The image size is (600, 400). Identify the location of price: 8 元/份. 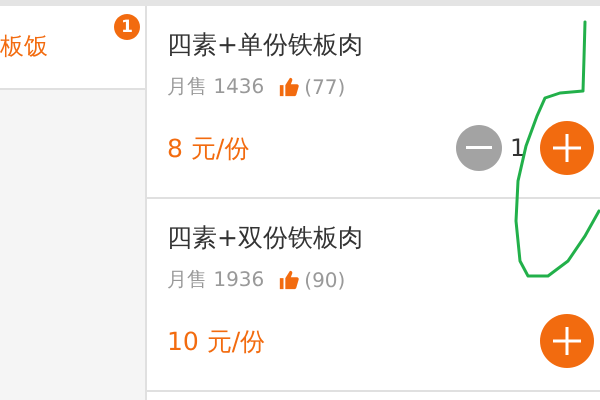
(208, 148).